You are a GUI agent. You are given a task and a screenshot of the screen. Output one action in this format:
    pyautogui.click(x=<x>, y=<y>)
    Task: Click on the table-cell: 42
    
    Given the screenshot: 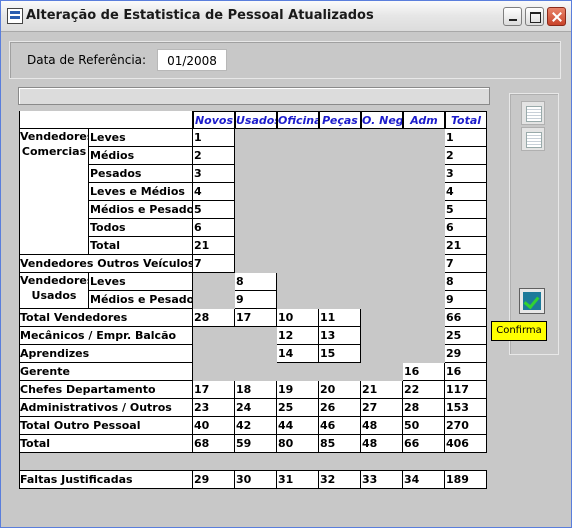 What is the action you would take?
    pyautogui.click(x=256, y=426)
    